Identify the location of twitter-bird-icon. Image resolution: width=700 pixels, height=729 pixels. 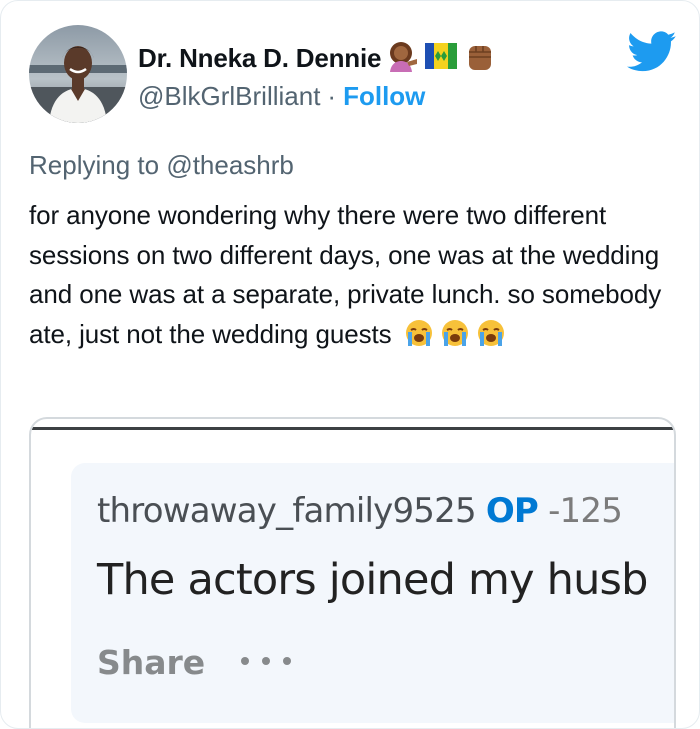
(652, 52).